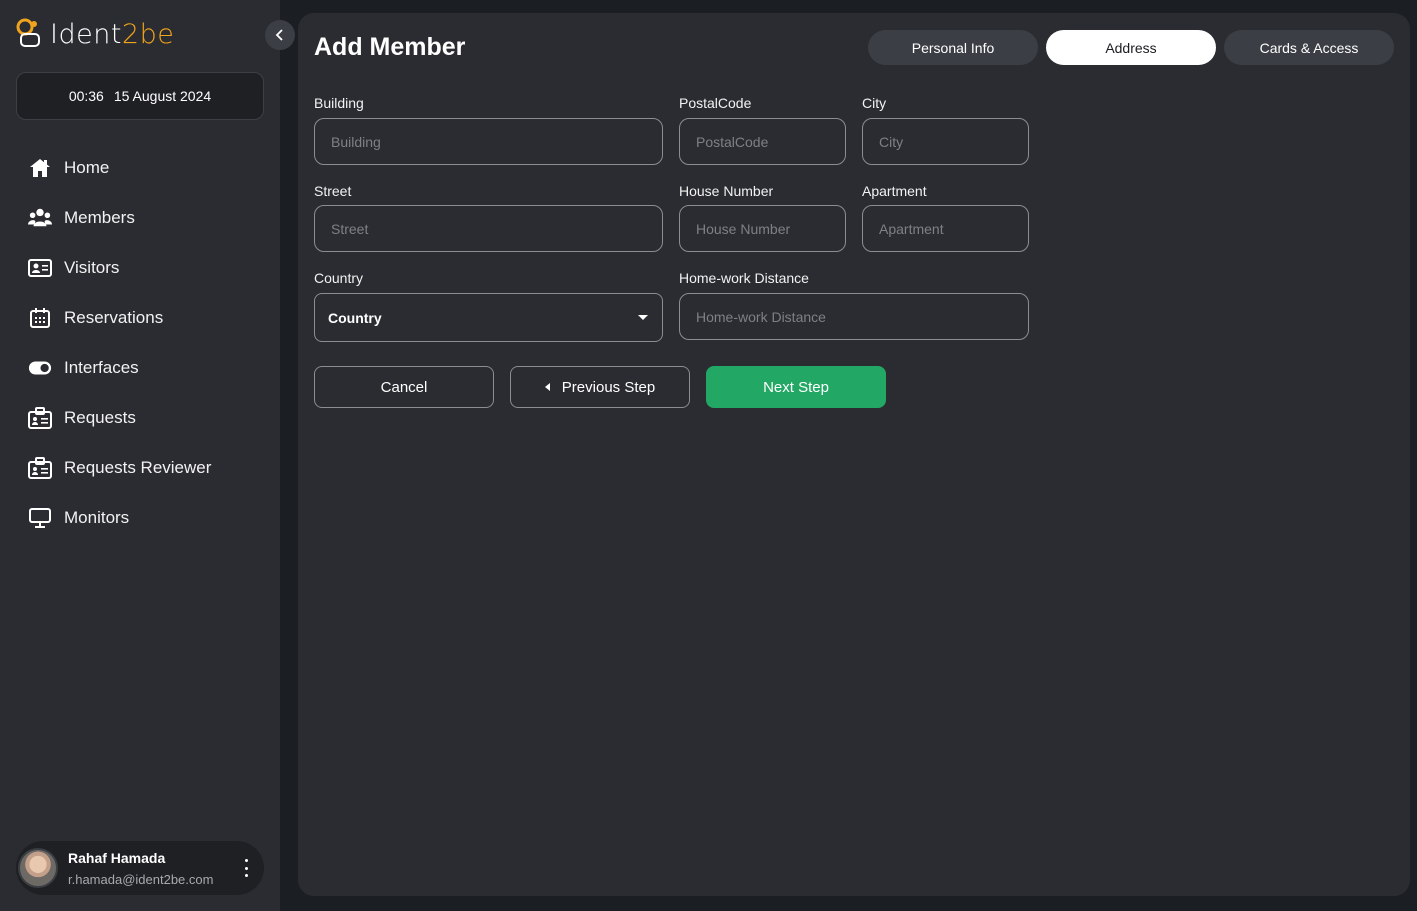  What do you see at coordinates (953, 47) in the screenshot?
I see `tab-personal-info: Personal Info` at bounding box center [953, 47].